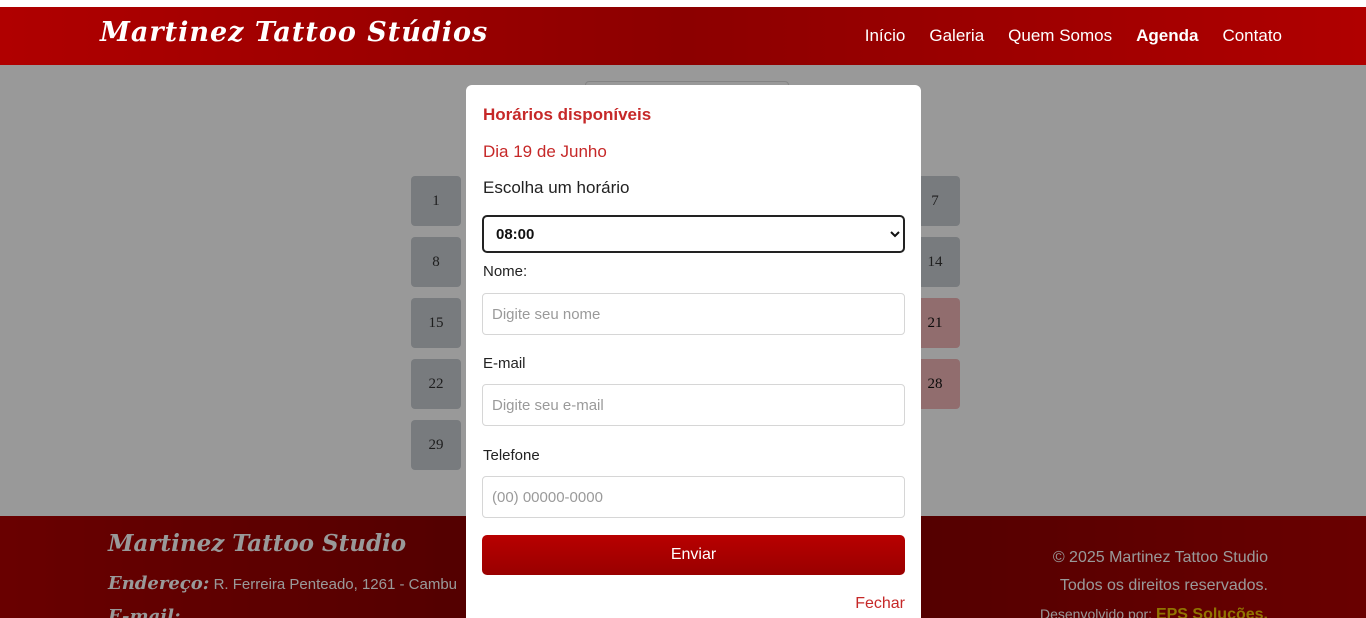  What do you see at coordinates (505, 271) in the screenshot?
I see `name-label: Nome:` at bounding box center [505, 271].